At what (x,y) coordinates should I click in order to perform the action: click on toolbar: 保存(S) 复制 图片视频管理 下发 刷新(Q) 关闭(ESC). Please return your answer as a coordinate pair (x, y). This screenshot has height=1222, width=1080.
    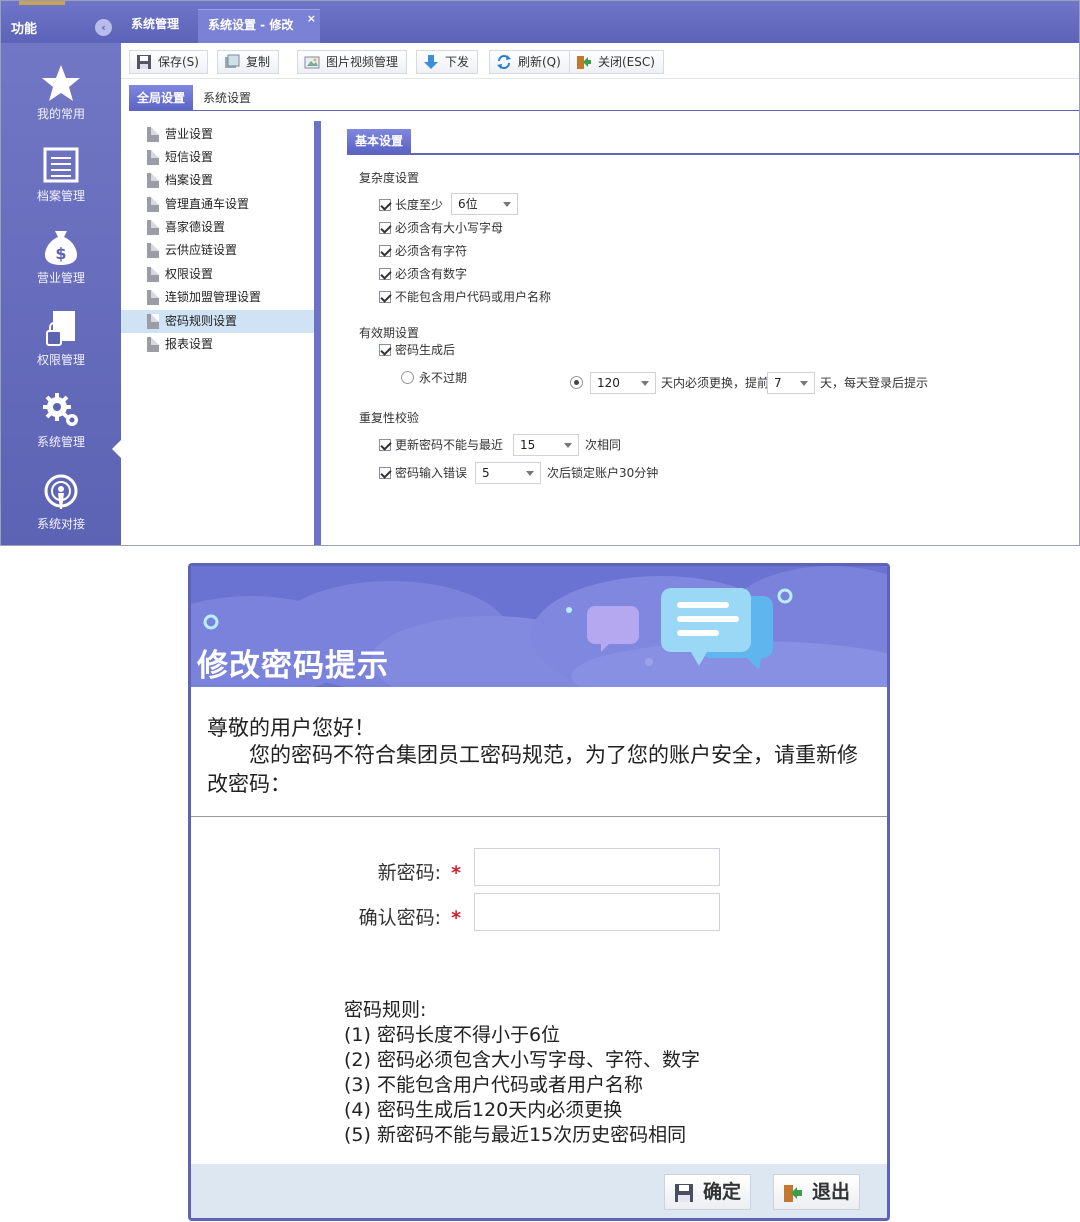
    Looking at the image, I should click on (600, 61).